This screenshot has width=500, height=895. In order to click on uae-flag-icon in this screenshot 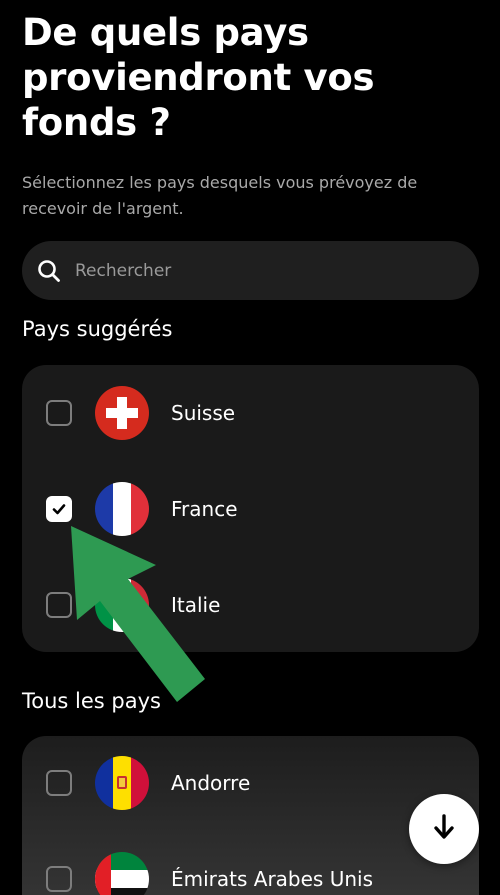, I will do `click(122, 873)`.